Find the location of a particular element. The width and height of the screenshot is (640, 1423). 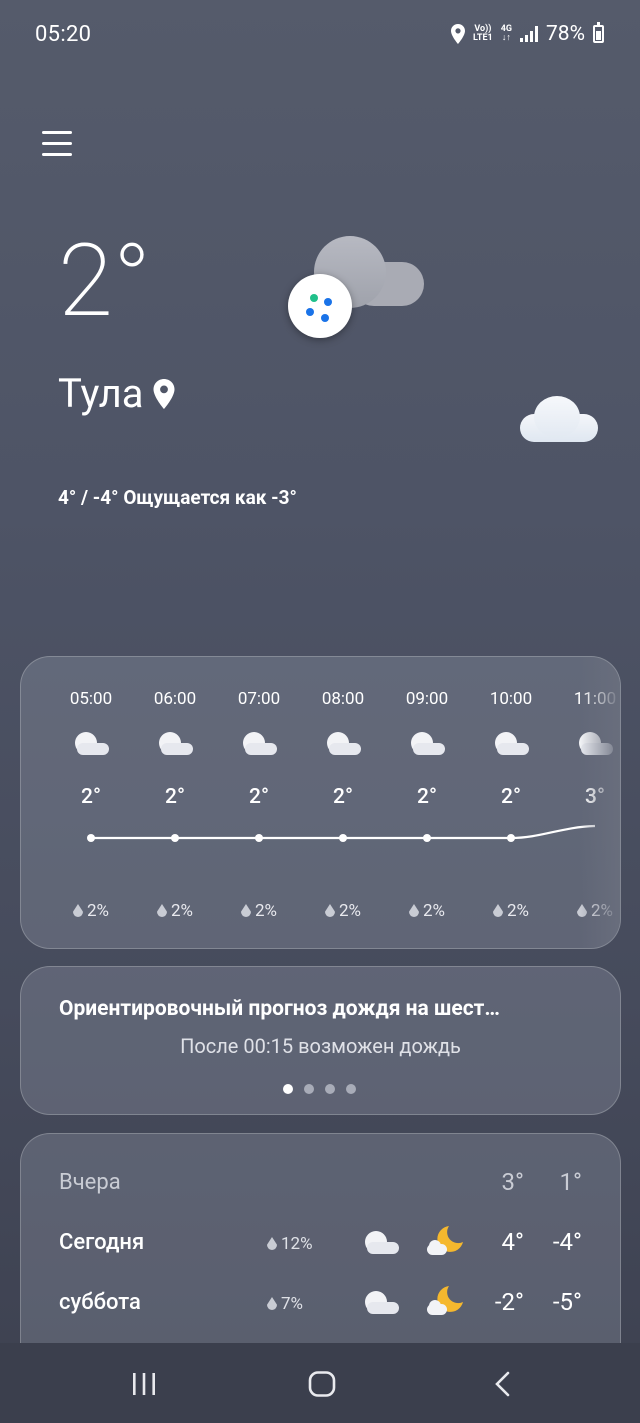

assistant-dot-green is located at coordinates (314, 298).